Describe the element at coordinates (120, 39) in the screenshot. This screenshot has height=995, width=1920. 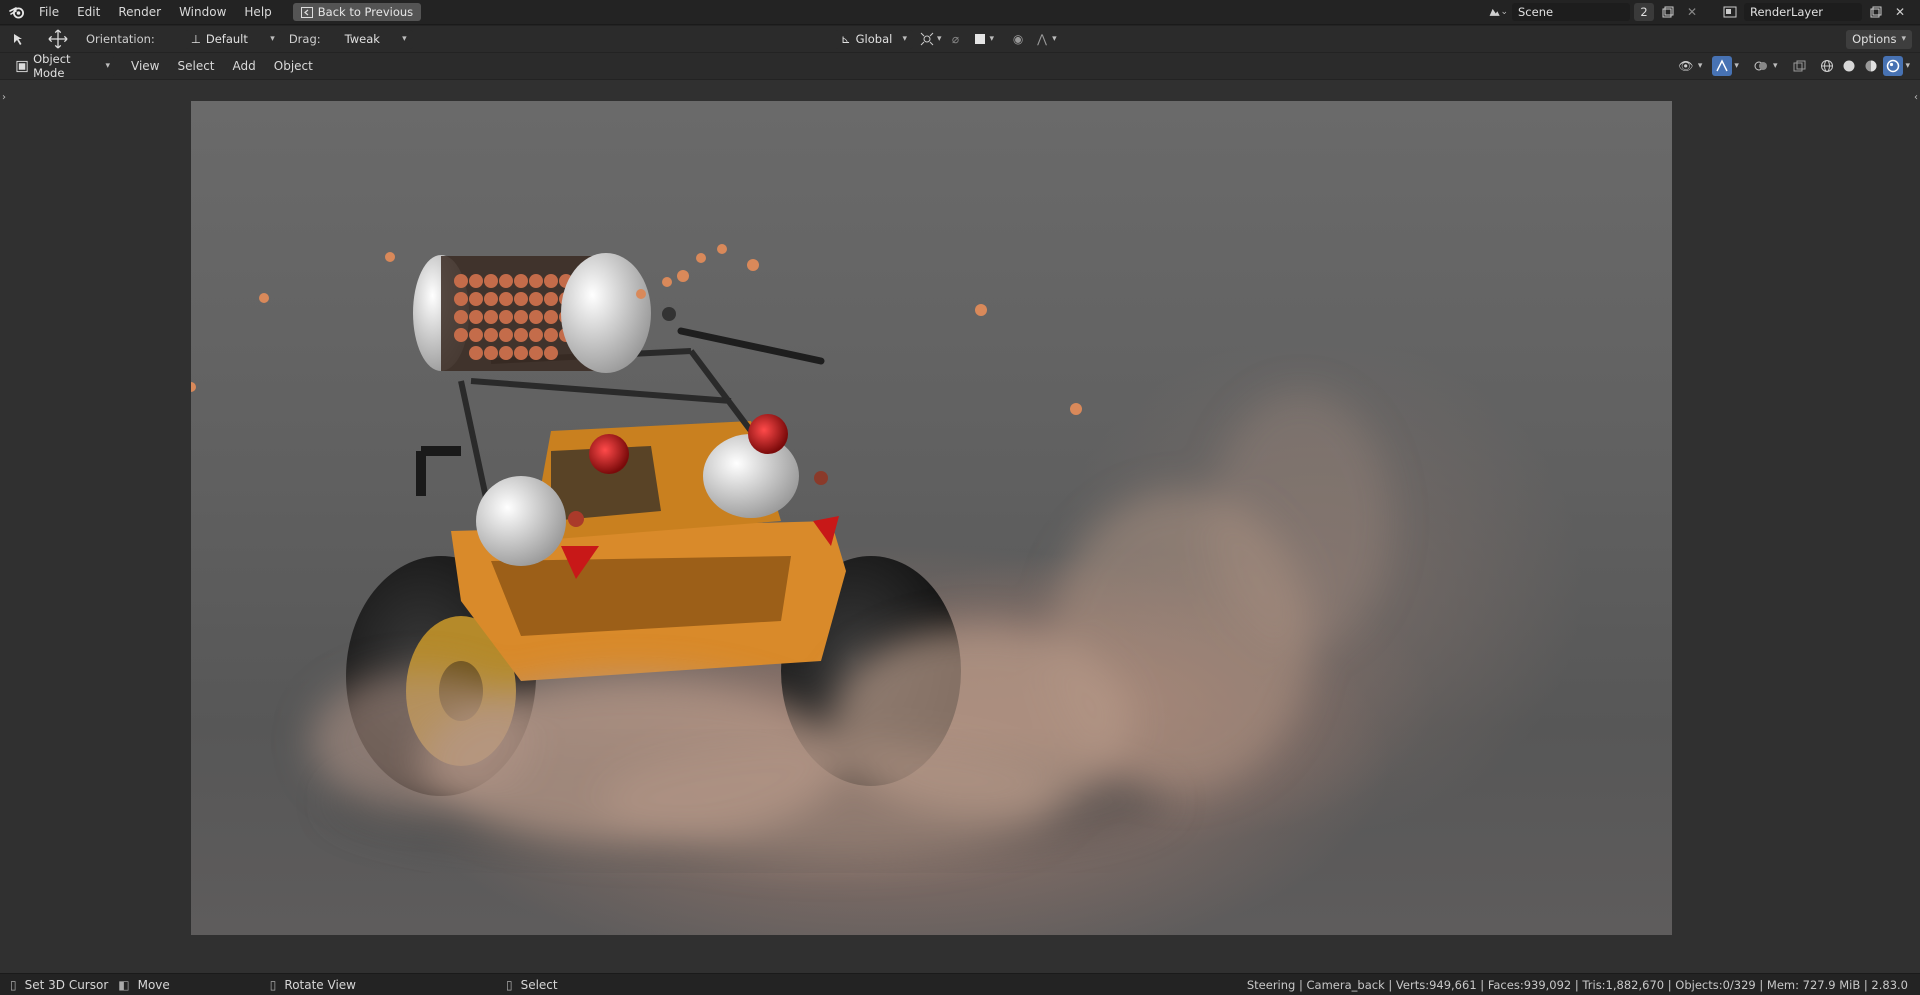
I see `orientation-label: Orientation:` at that location.